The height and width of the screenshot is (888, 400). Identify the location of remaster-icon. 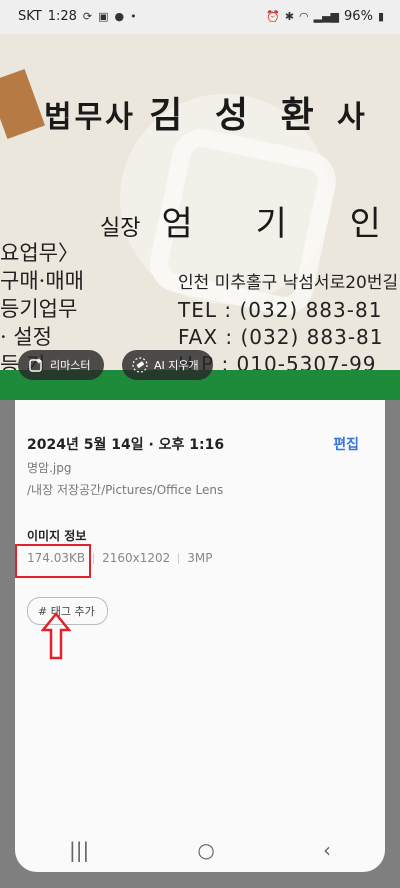
(35, 365).